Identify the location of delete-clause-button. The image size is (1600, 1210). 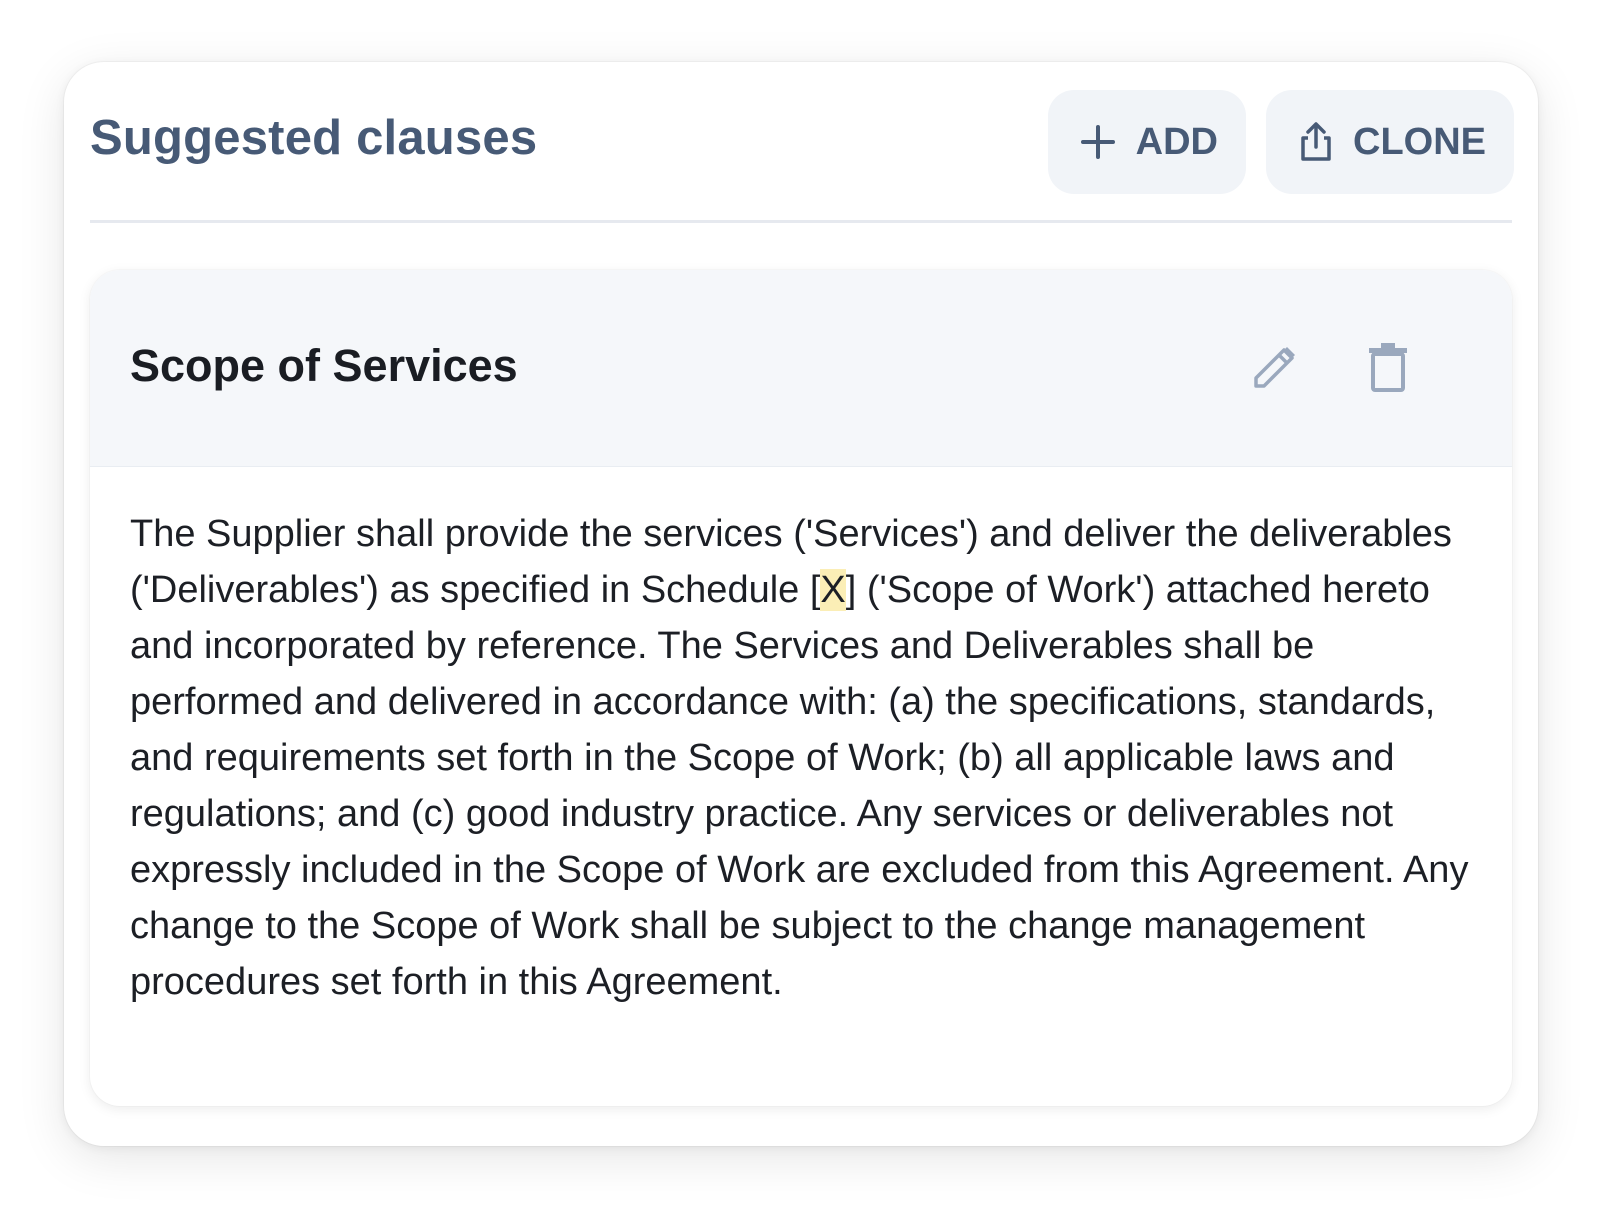
(1388, 368).